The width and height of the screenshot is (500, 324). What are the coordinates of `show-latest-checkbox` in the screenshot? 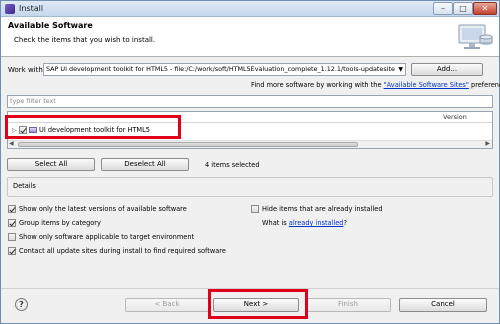 It's located at (12, 209).